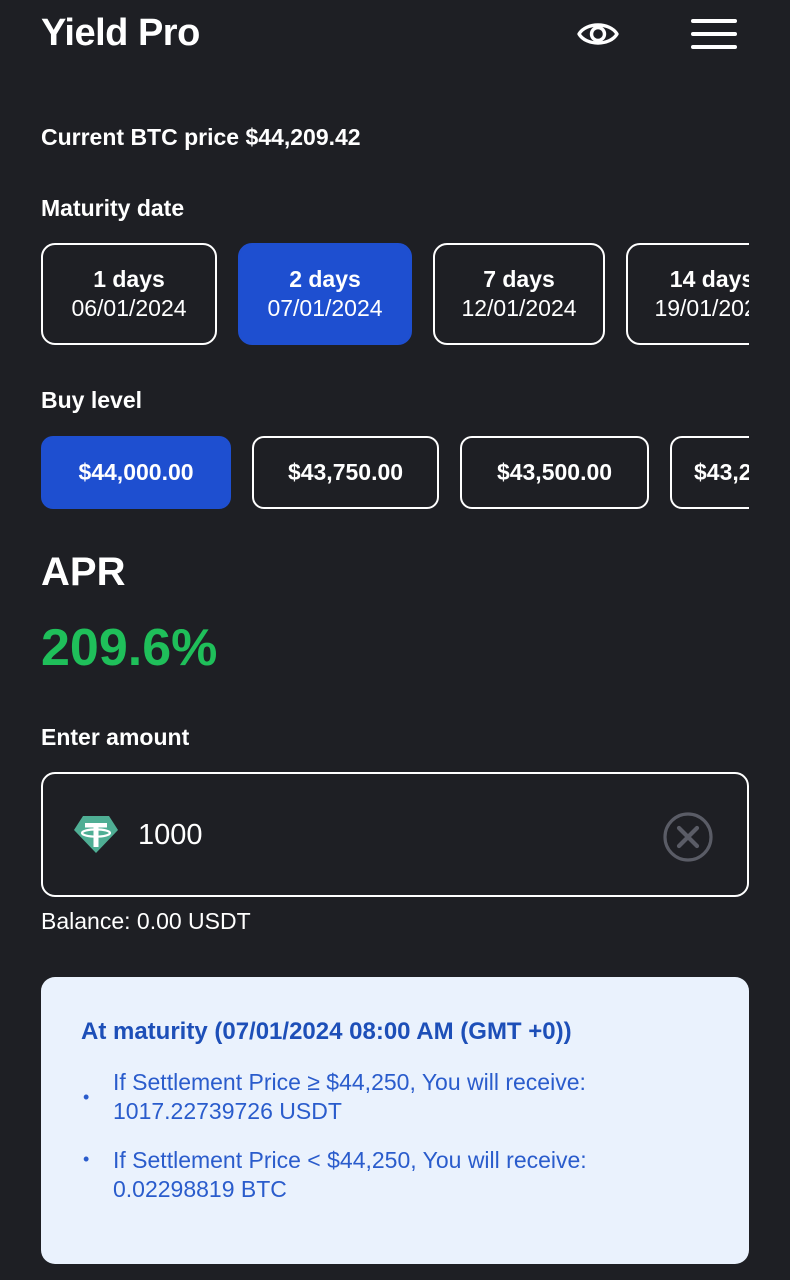  Describe the element at coordinates (115, 737) in the screenshot. I see `enter-amount-label: Enter amount` at that location.